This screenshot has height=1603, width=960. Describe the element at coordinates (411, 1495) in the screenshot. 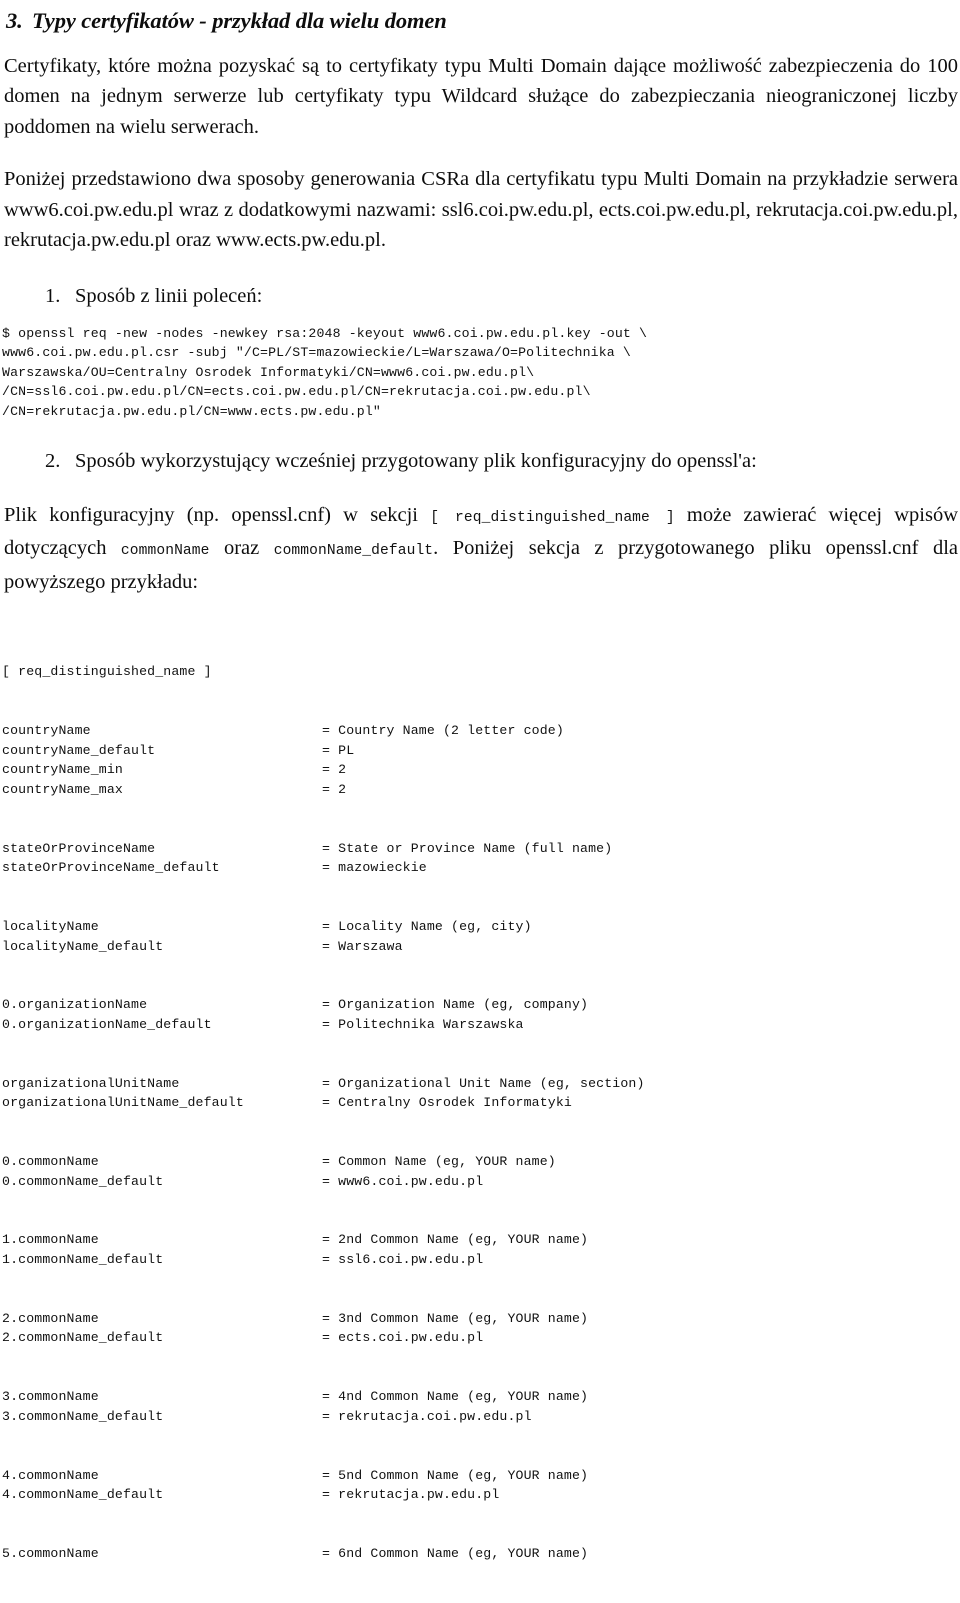

I see `config-row-value: = rekrutacja.pw.edu.pl` at that location.